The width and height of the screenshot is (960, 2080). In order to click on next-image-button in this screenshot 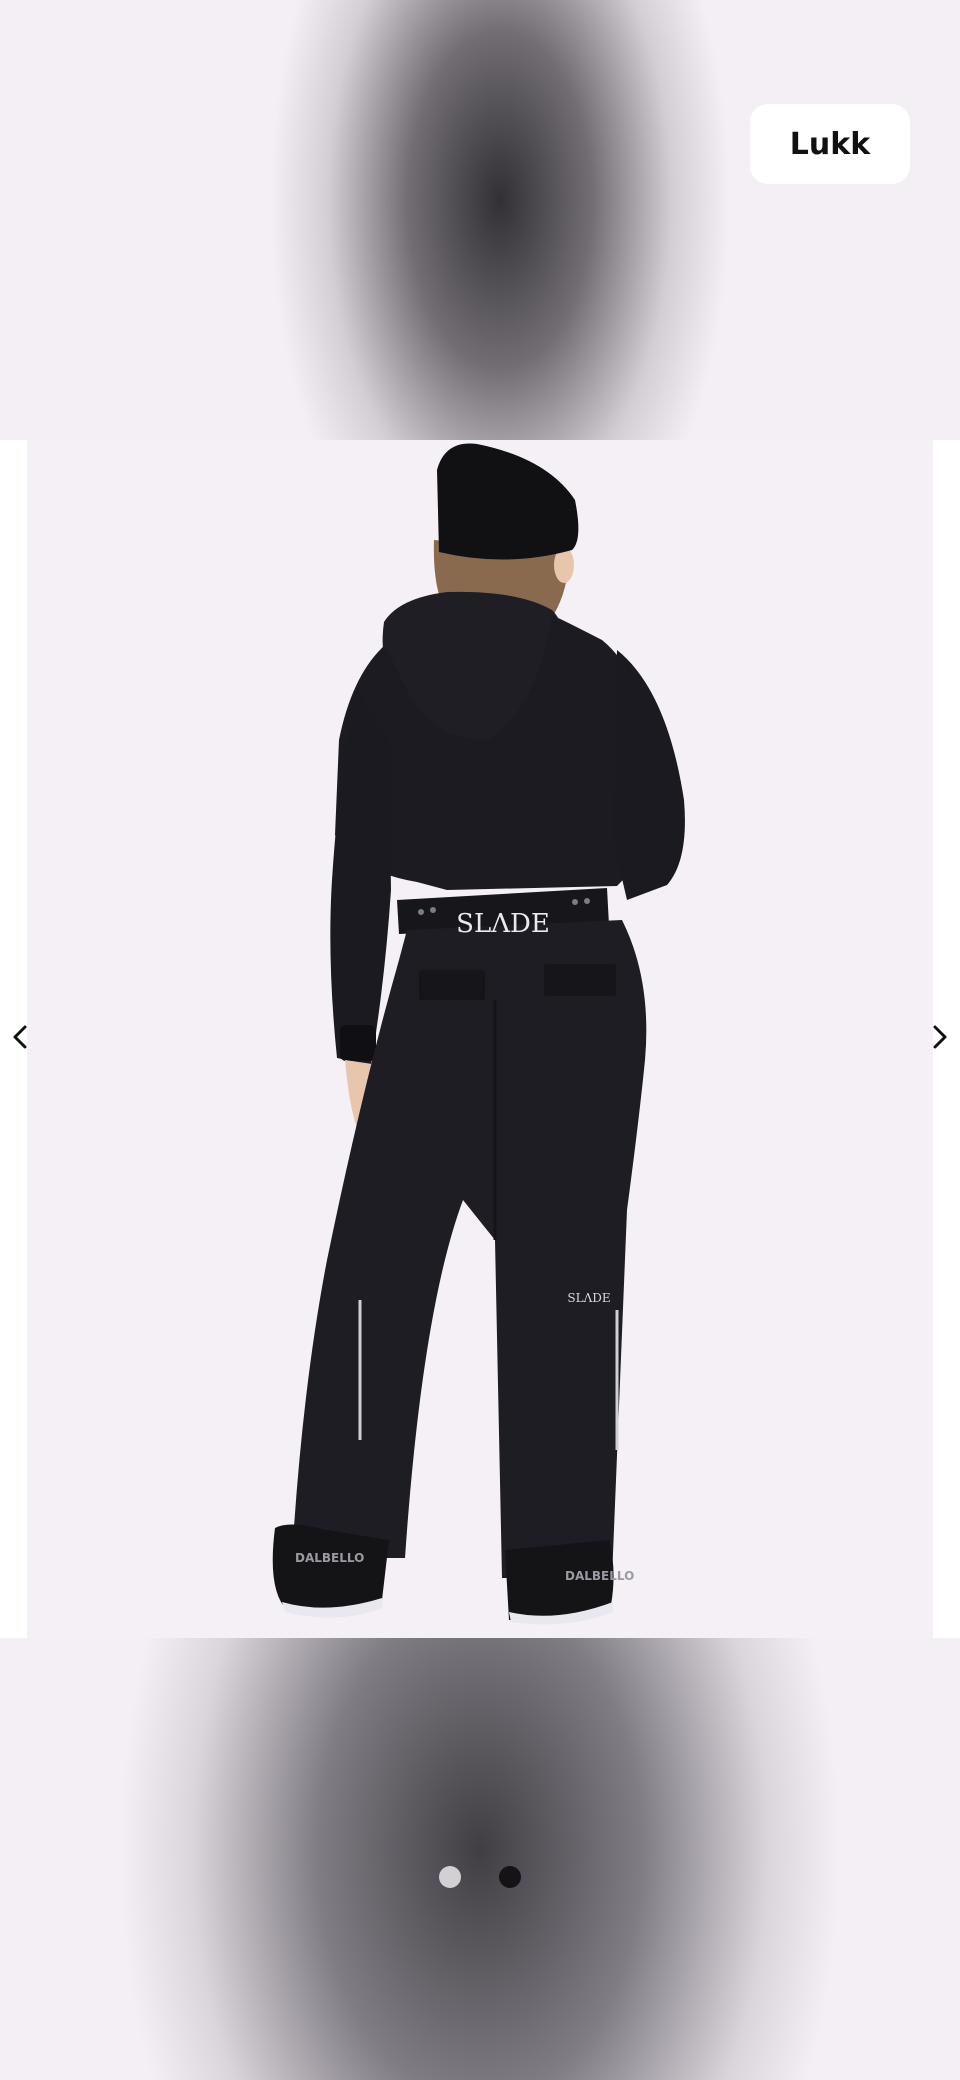, I will do `click(940, 1037)`.